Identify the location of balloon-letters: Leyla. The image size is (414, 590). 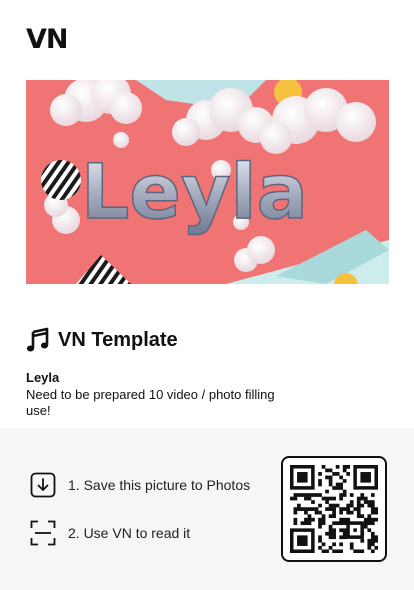
(194, 191).